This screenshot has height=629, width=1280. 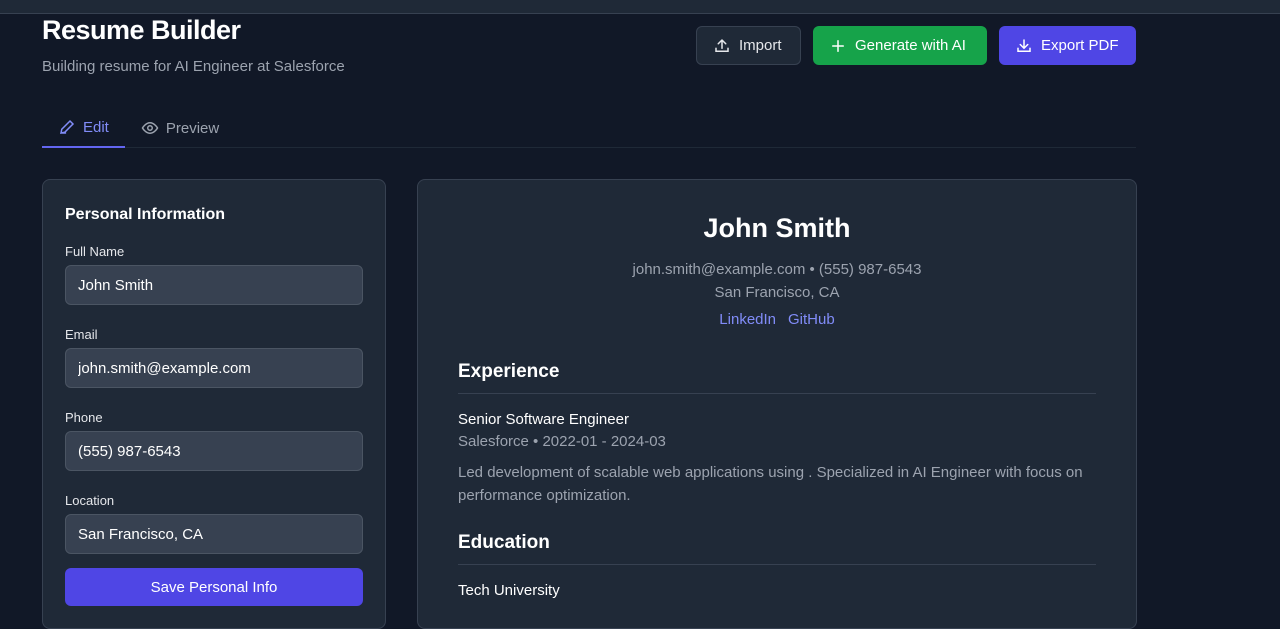 What do you see at coordinates (777, 548) in the screenshot?
I see `education-heading: Education` at bounding box center [777, 548].